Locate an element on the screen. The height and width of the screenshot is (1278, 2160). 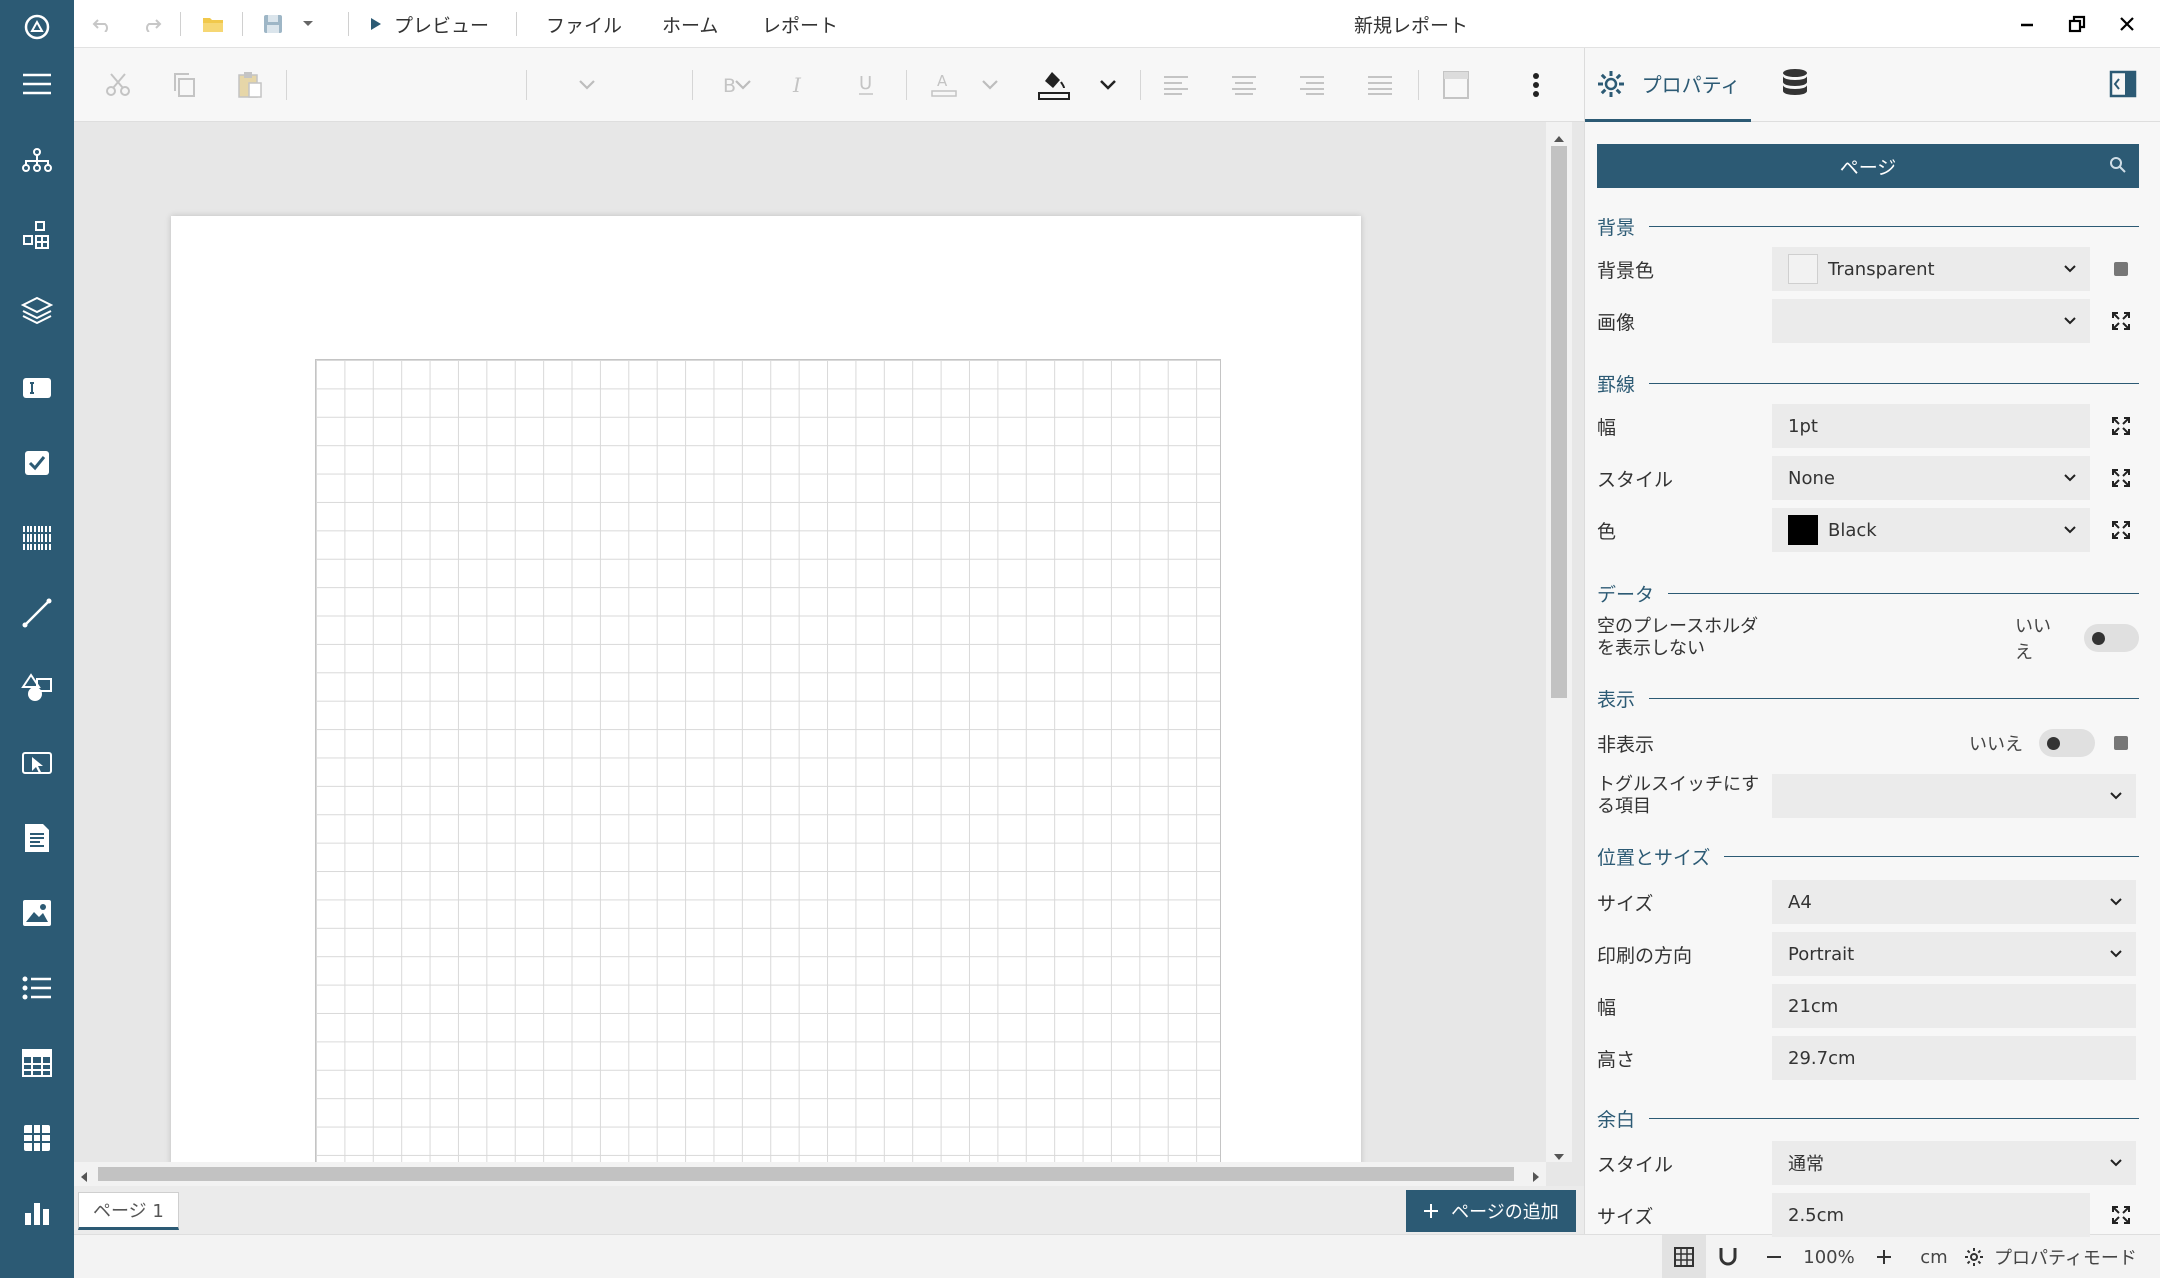
table-tool-icon is located at coordinates (37, 1063).